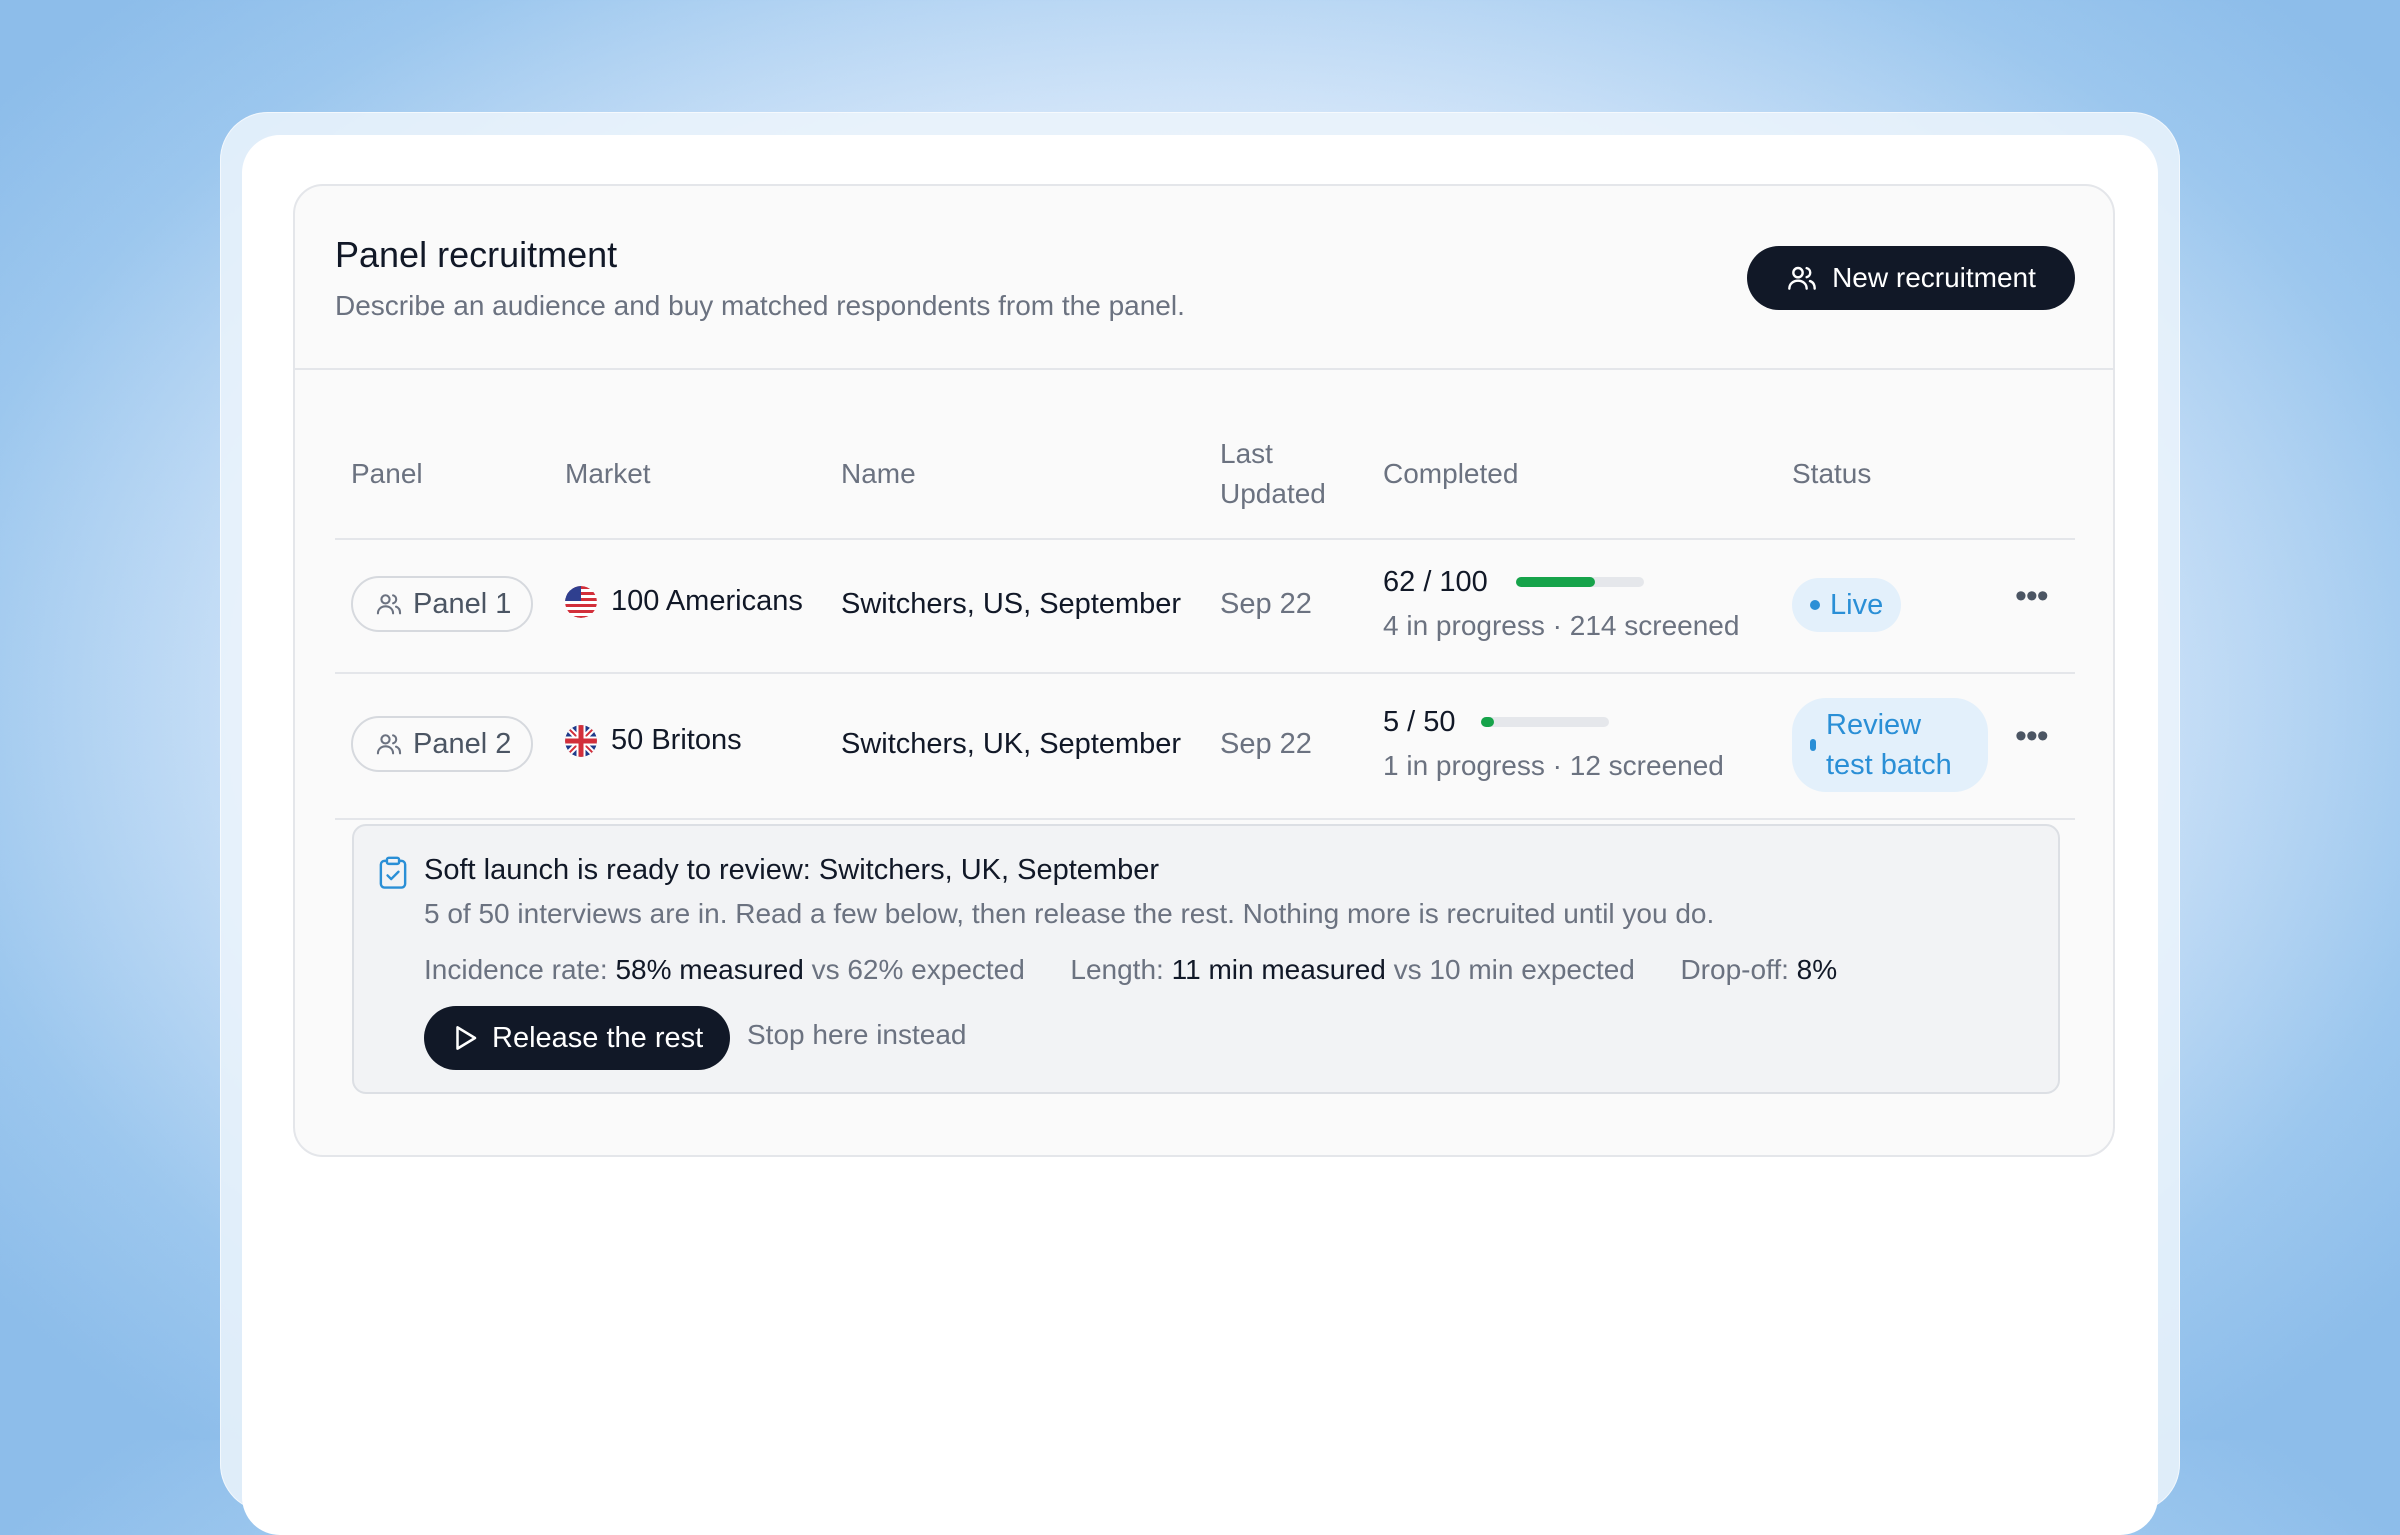 The width and height of the screenshot is (2400, 1535). Describe the element at coordinates (1204, 369) in the screenshot. I see `header-divider` at that location.